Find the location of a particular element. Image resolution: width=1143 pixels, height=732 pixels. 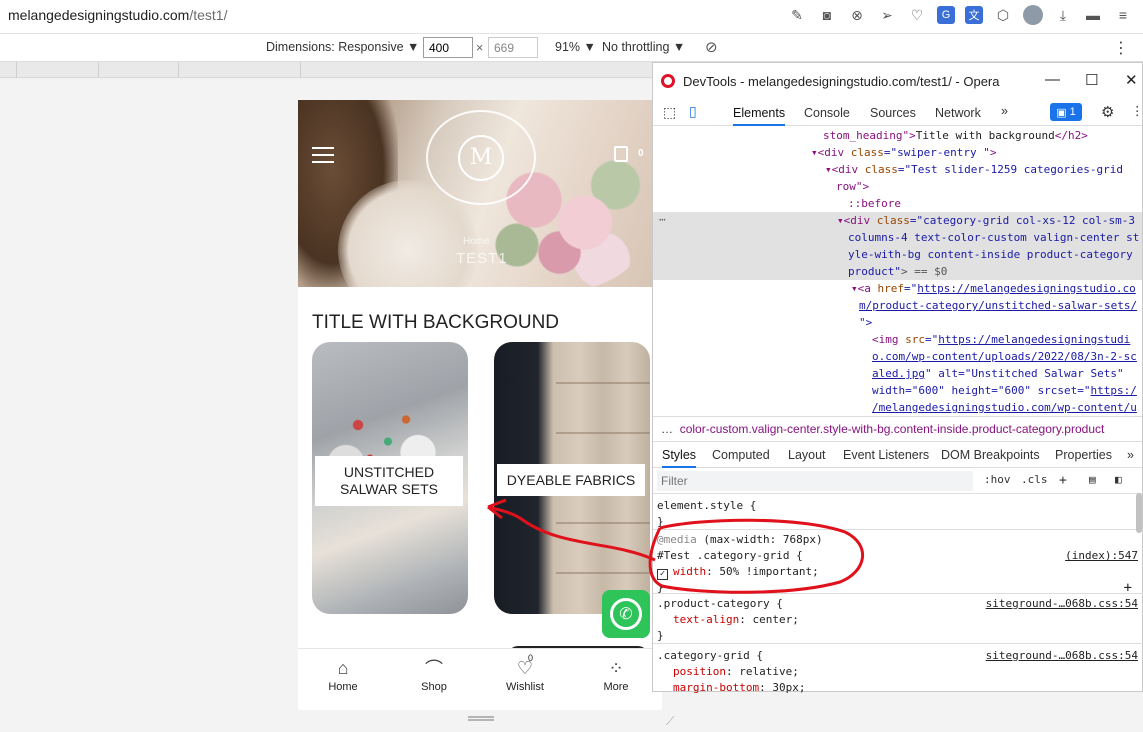

messages-badge: ▣ 1 is located at coordinates (1066, 112).